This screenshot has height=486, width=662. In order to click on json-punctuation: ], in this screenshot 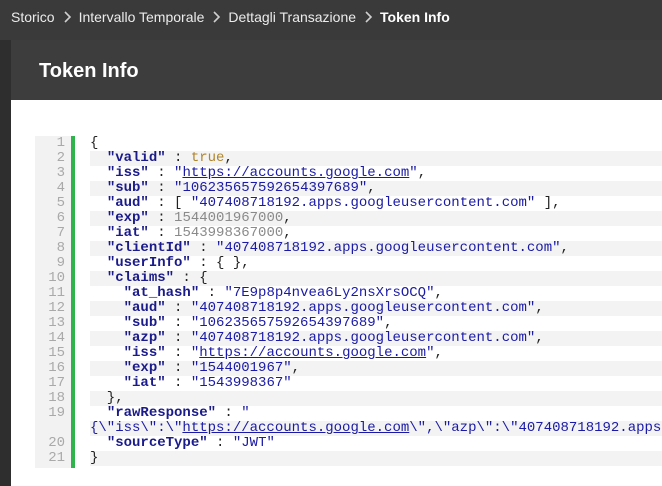, I will do `click(548, 203)`.